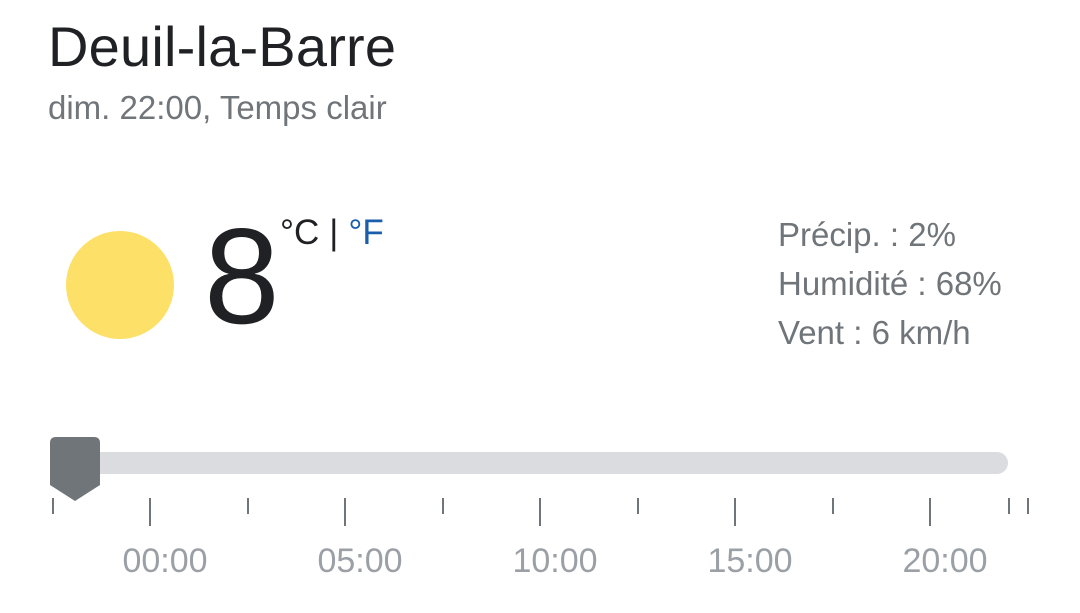 Image resolution: width=1080 pixels, height=613 pixels. What do you see at coordinates (120, 285) in the screenshot?
I see `sun-icon` at bounding box center [120, 285].